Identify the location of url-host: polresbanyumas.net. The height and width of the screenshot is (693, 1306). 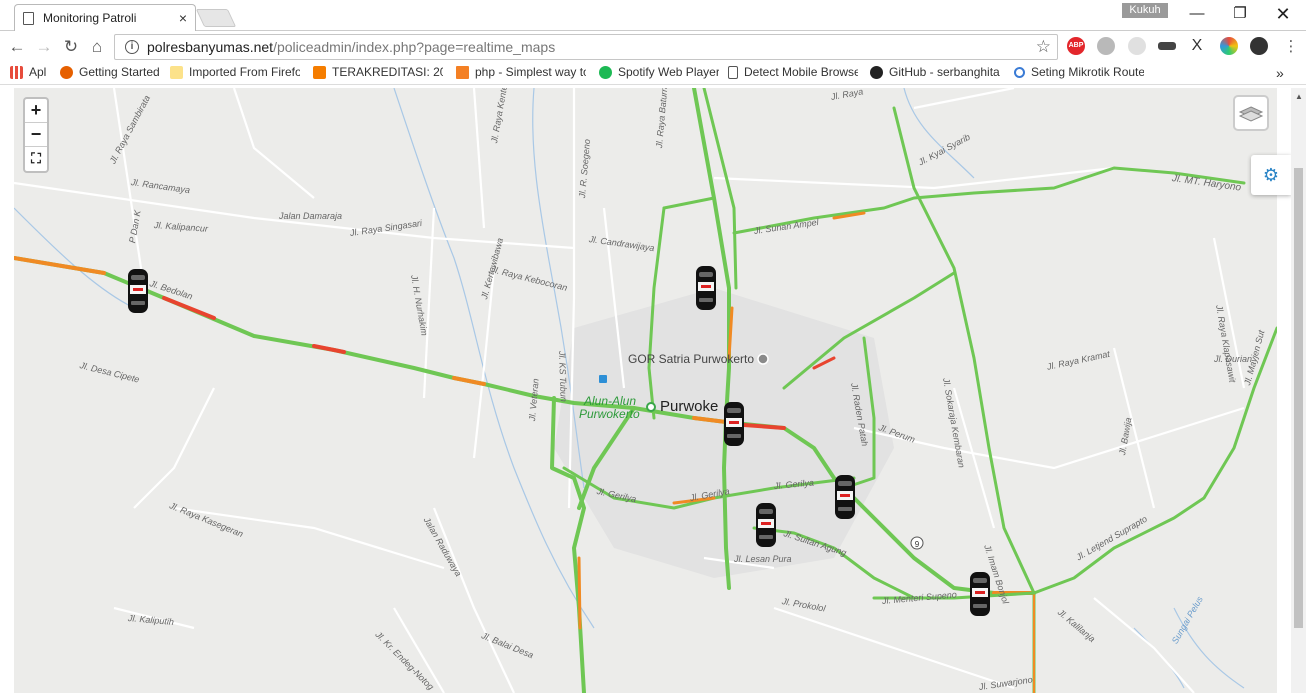
(210, 47).